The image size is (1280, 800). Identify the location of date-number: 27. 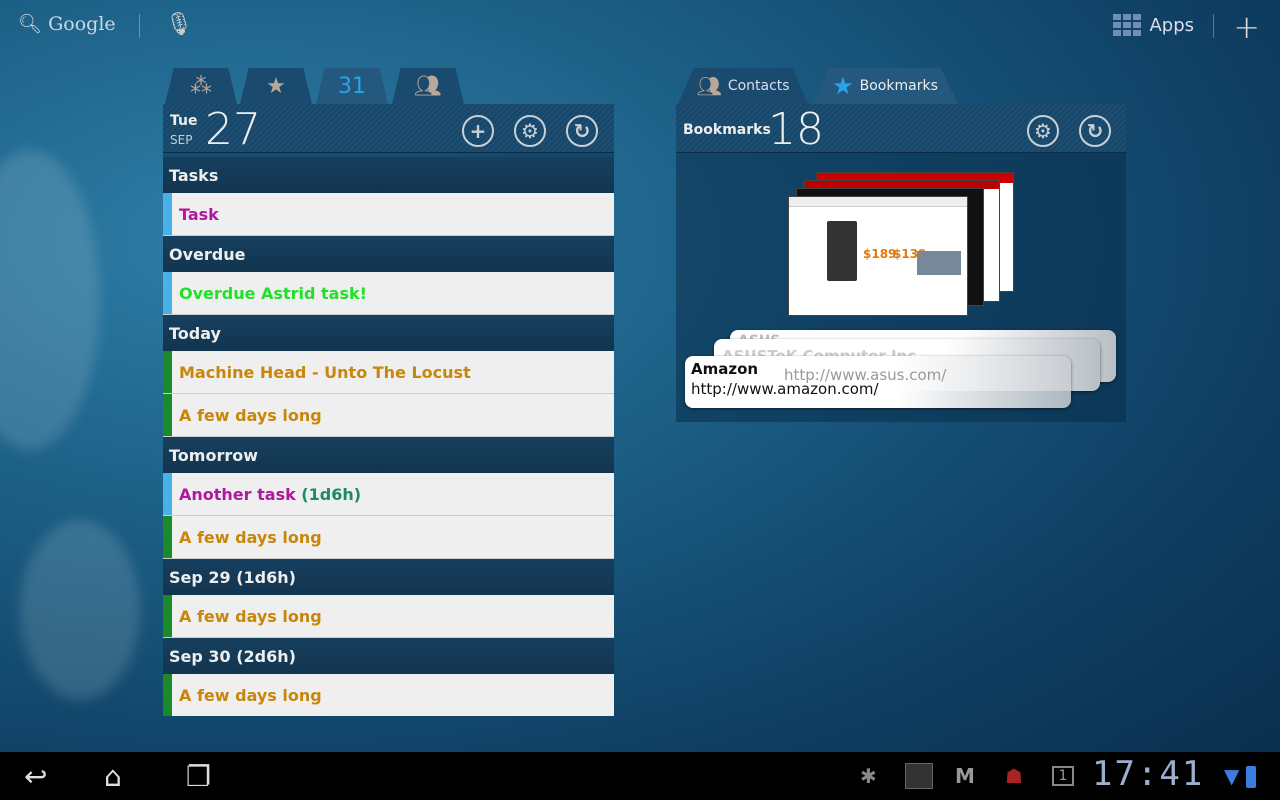
(233, 129).